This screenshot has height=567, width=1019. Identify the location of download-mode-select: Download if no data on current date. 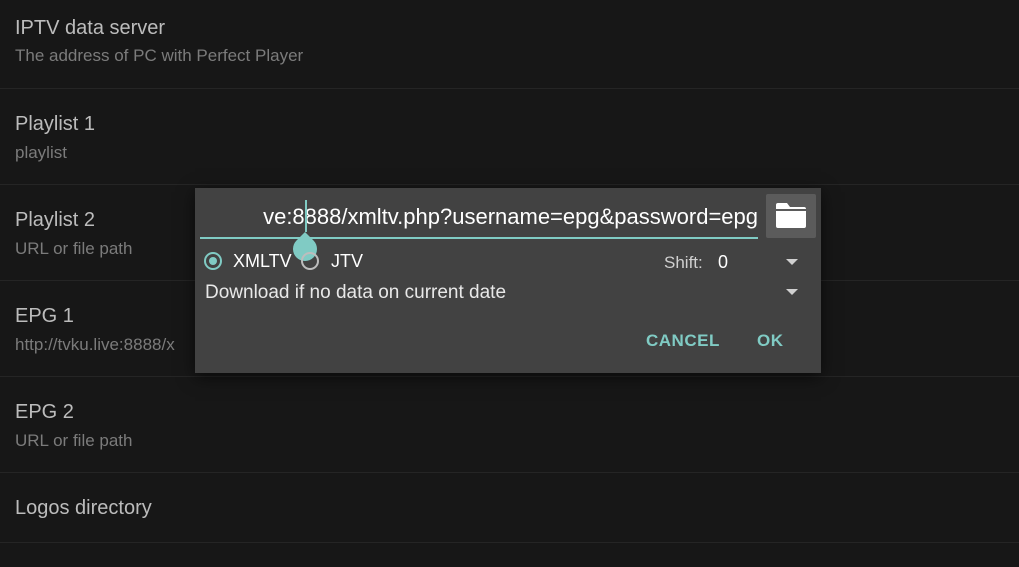
(355, 293).